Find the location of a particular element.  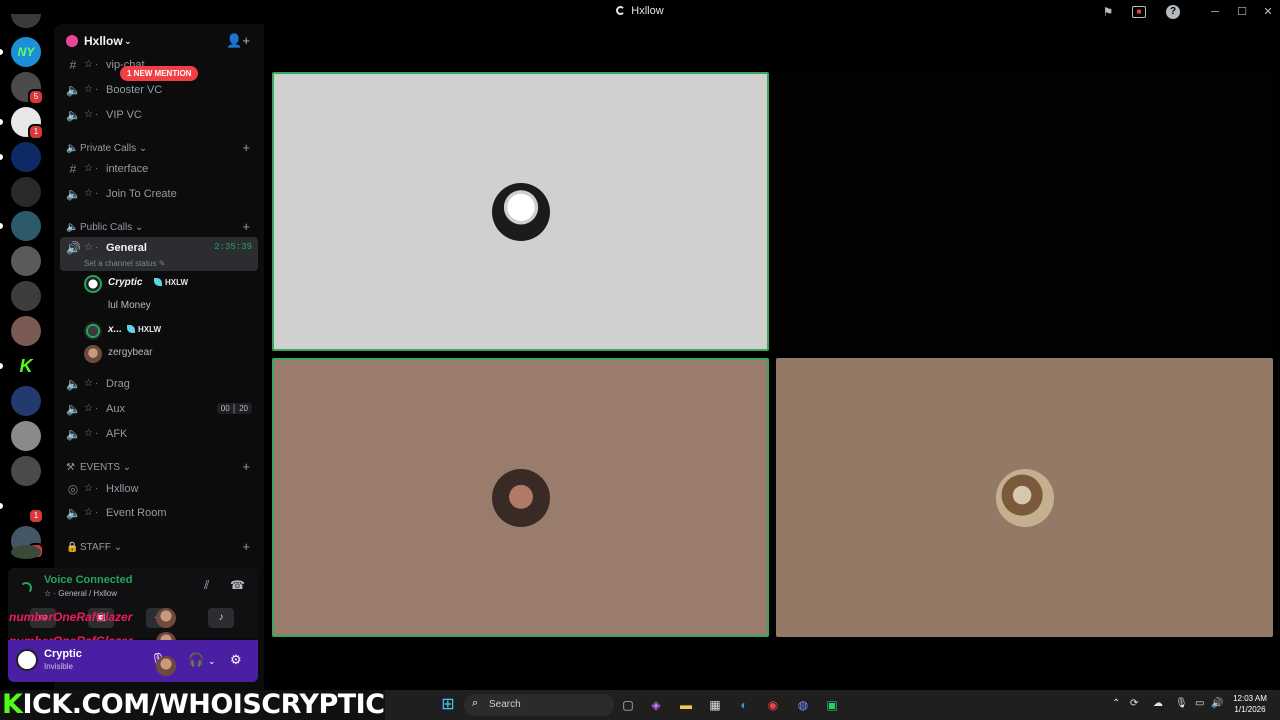

app-icon: ▣ is located at coordinates (832, 705).